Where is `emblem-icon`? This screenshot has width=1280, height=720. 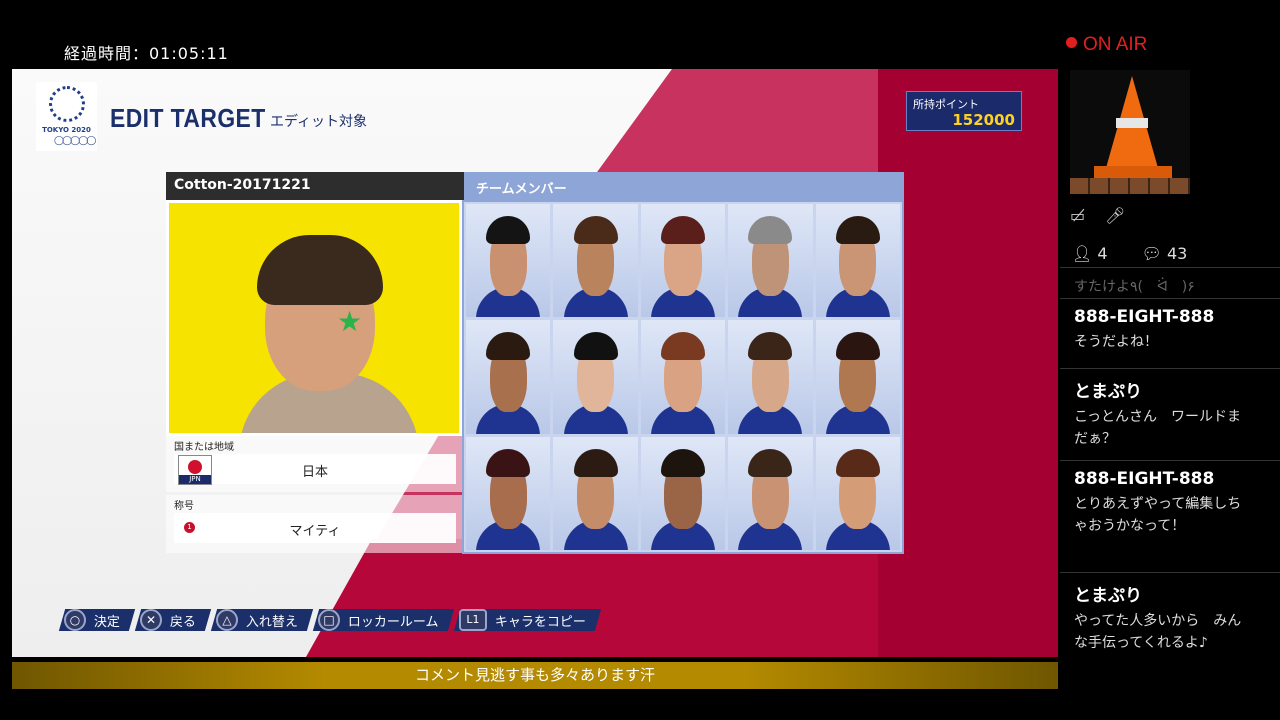
emblem-icon is located at coordinates (67, 104).